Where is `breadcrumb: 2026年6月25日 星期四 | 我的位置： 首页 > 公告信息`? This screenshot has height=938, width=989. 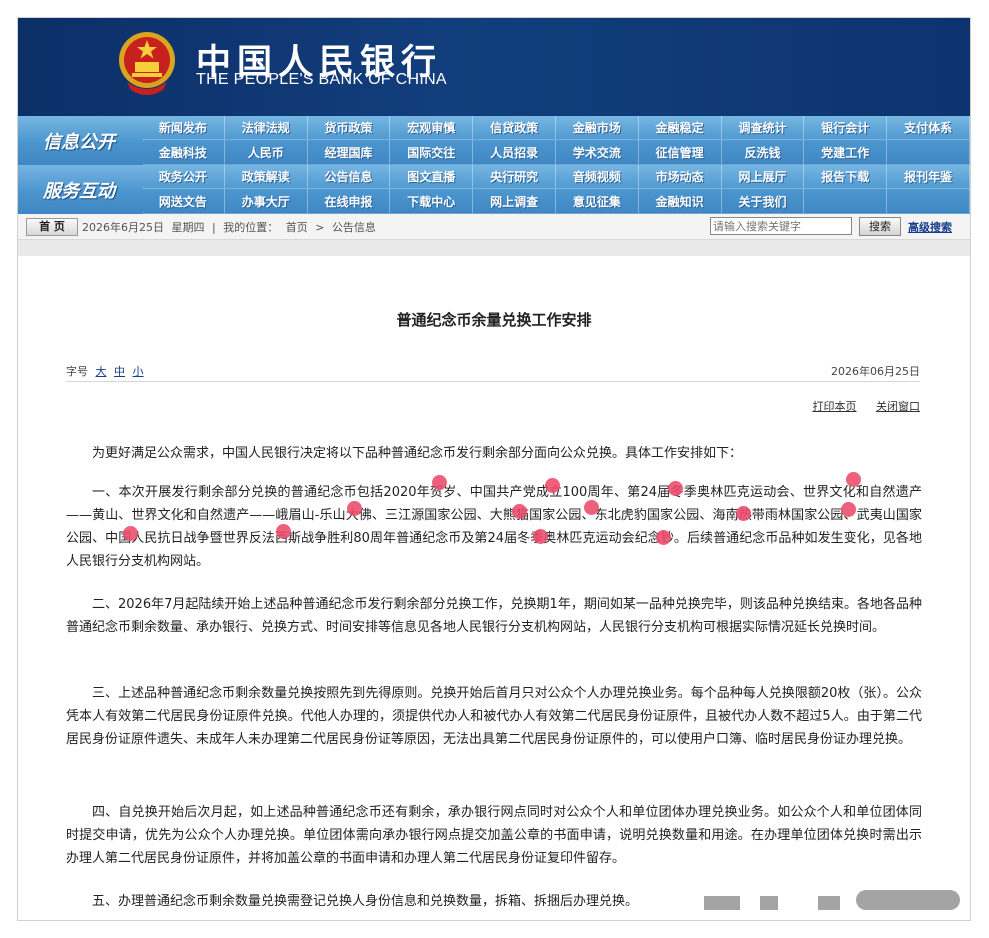 breadcrumb: 2026年6月25日 星期四 | 我的位置： 首页 > 公告信息 is located at coordinates (231, 227).